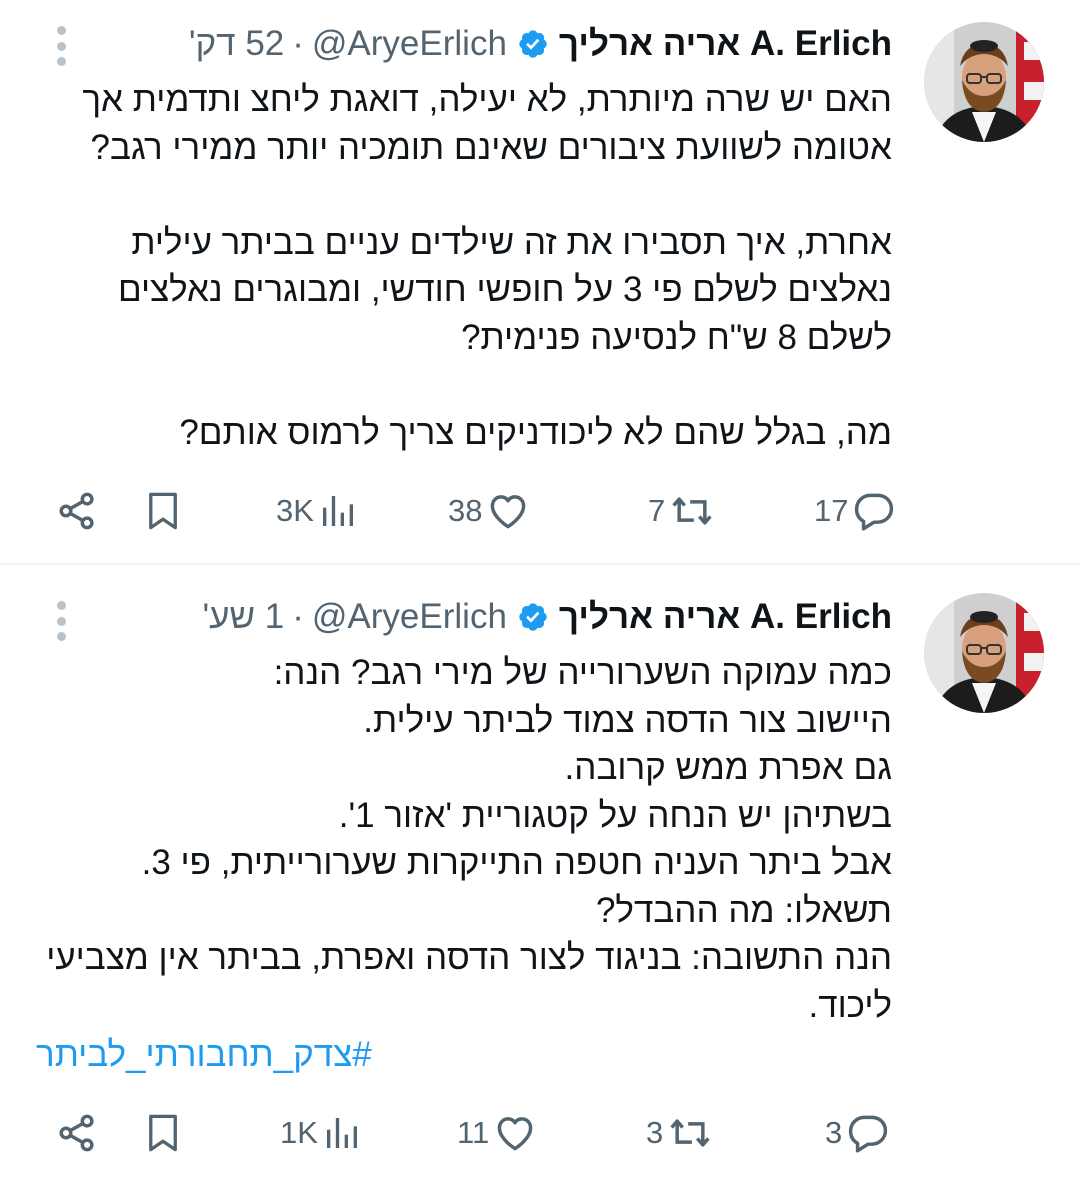 This screenshot has height=1179, width=1080. I want to click on text-line: תשאלו: מה ההבדל?, so click(743, 910).